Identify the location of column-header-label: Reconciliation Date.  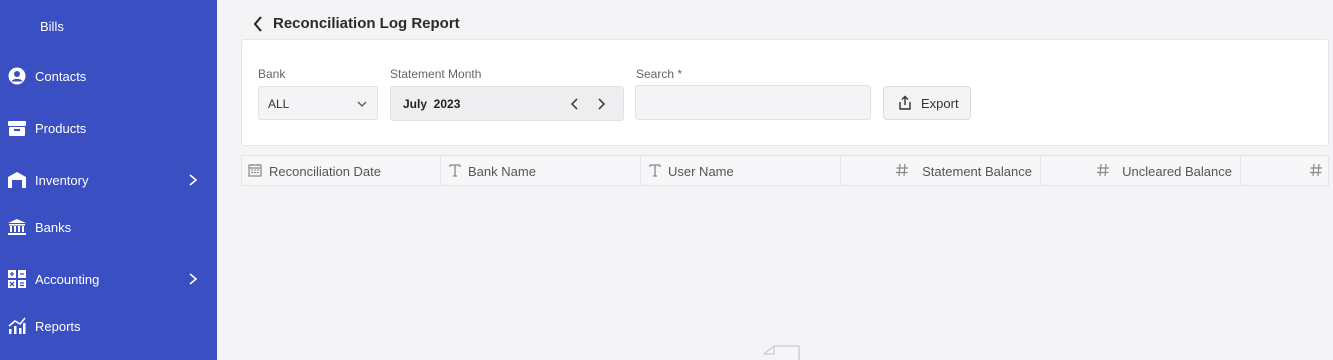
(325, 171).